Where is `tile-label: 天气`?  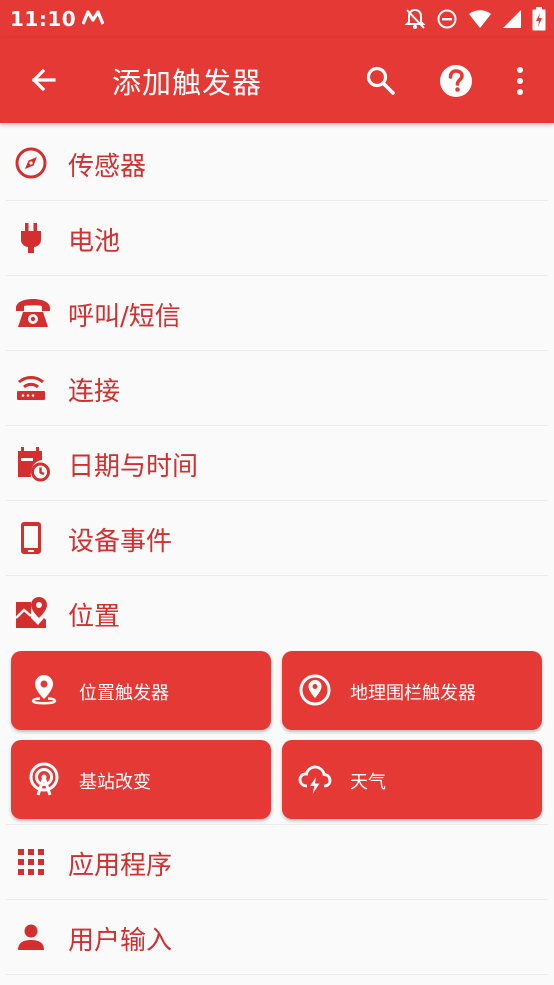 tile-label: 天气 is located at coordinates (368, 782).